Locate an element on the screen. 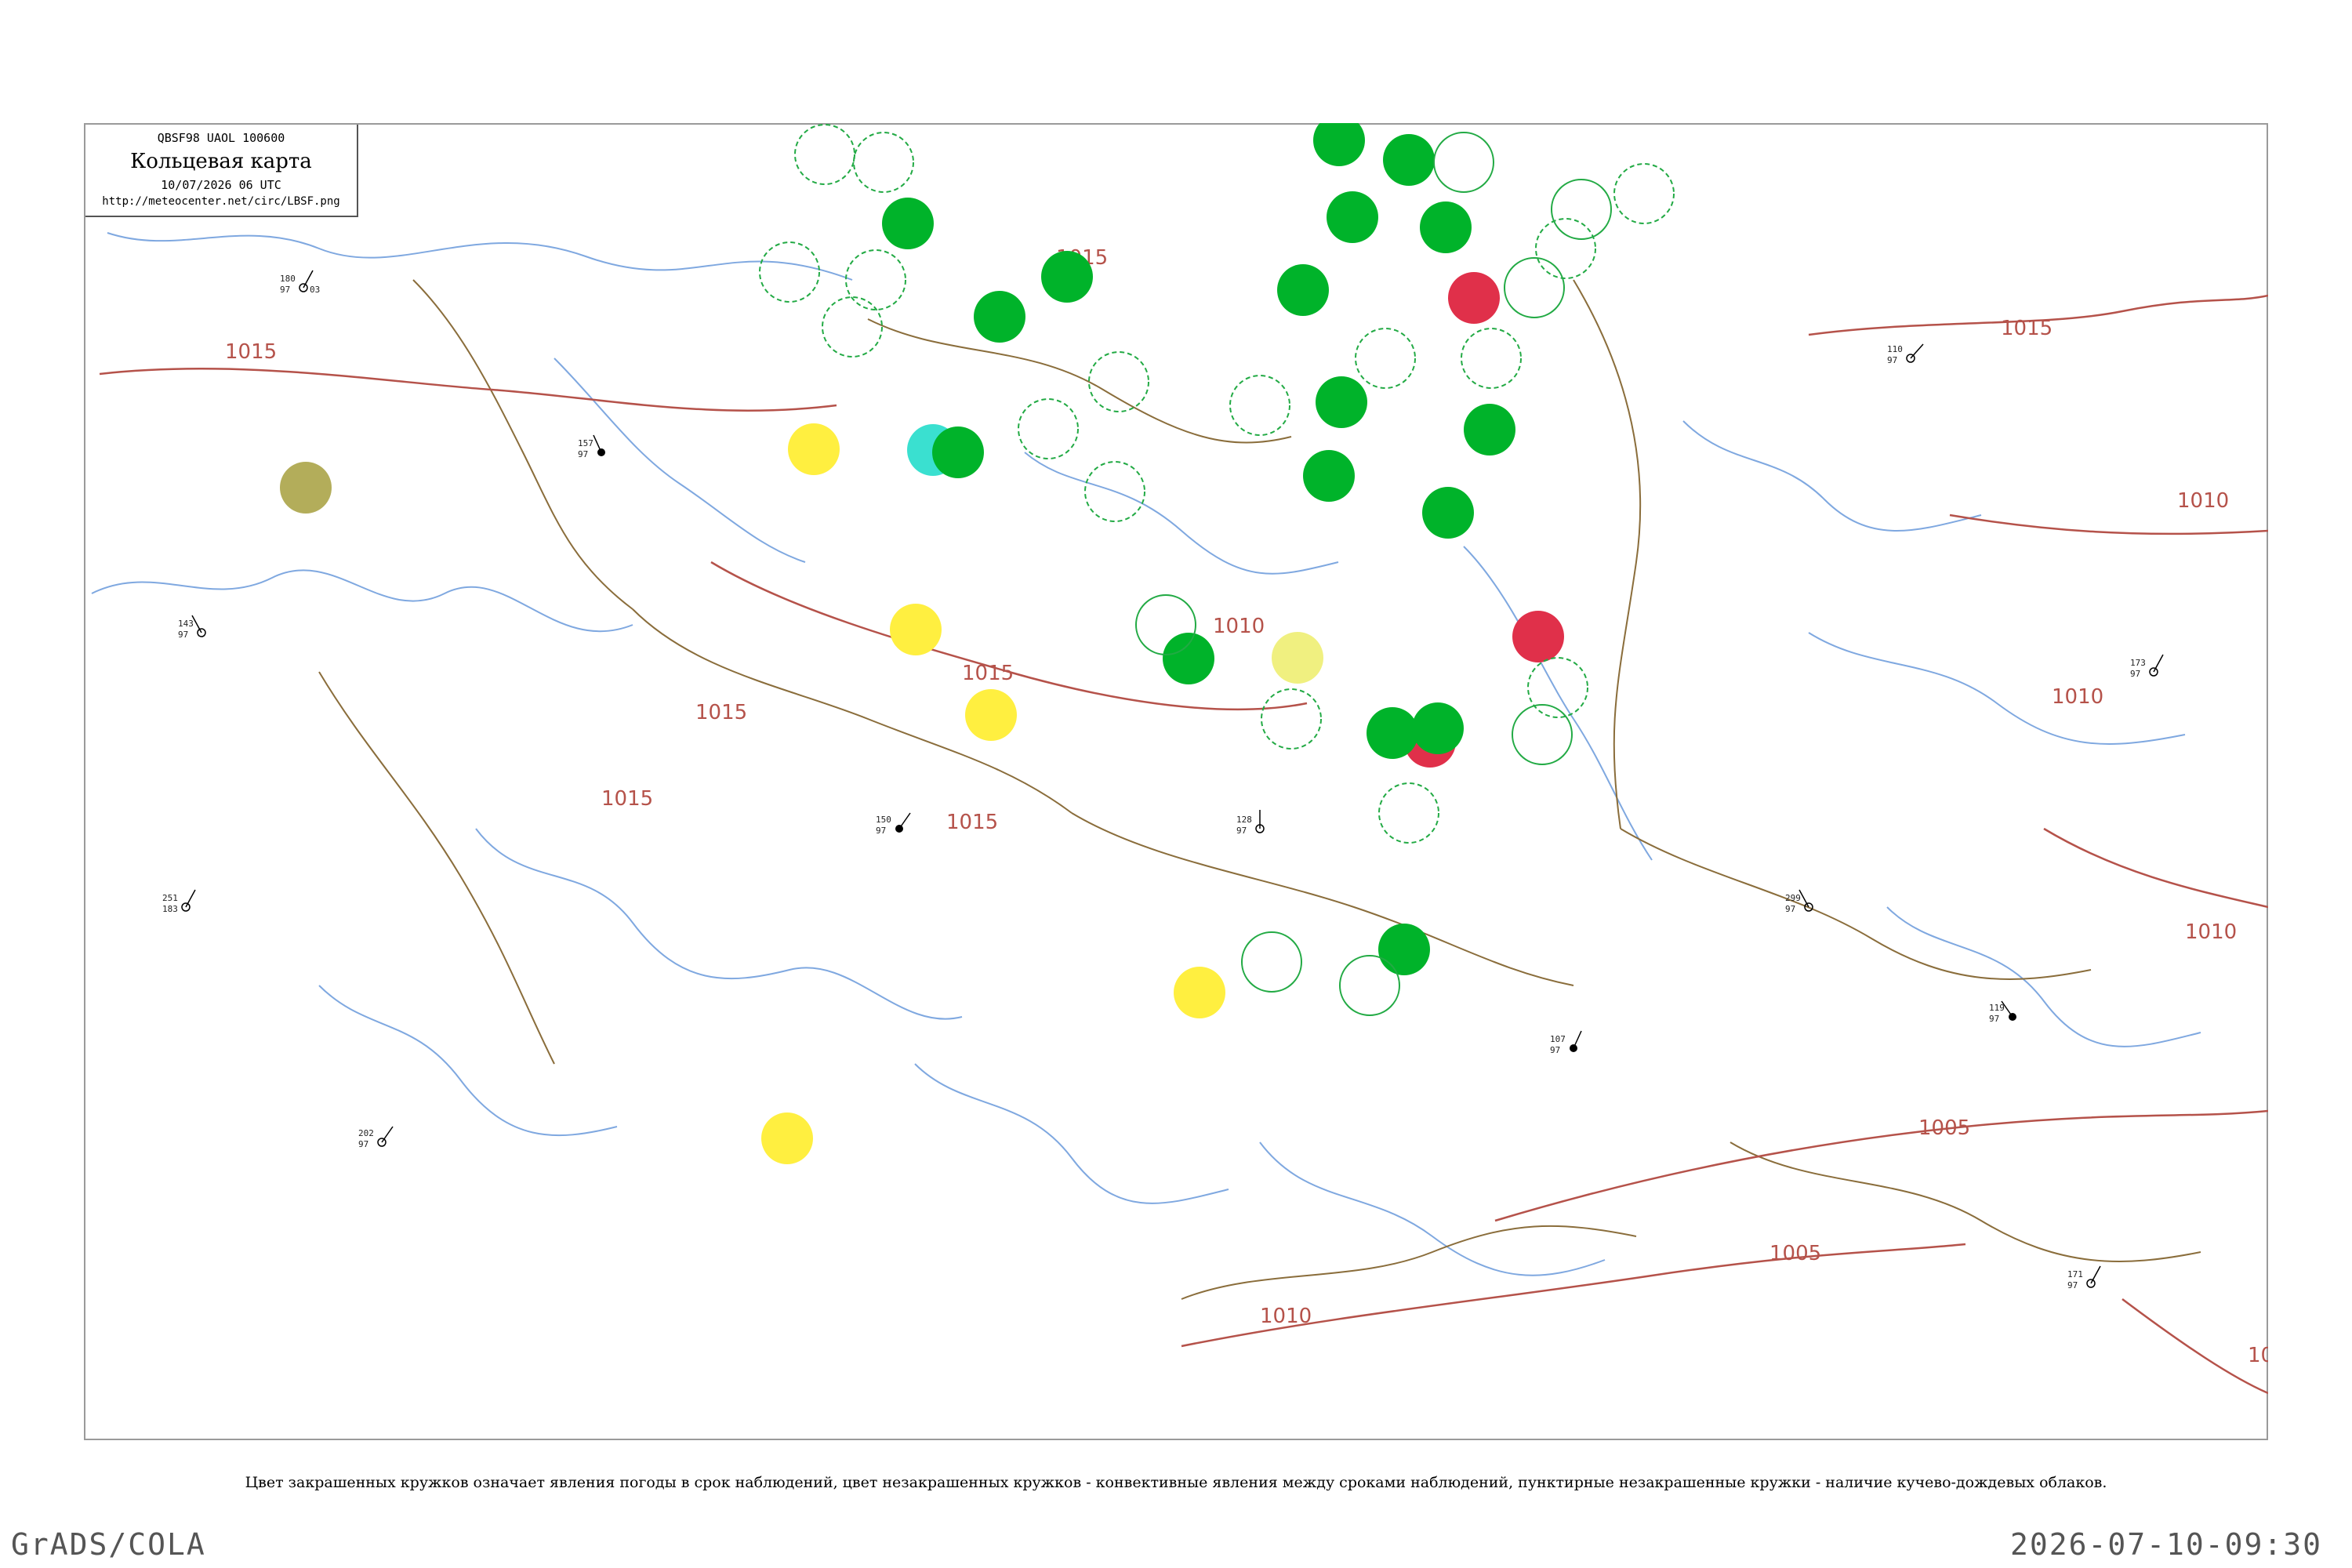  station-temp: 251 is located at coordinates (170, 898).